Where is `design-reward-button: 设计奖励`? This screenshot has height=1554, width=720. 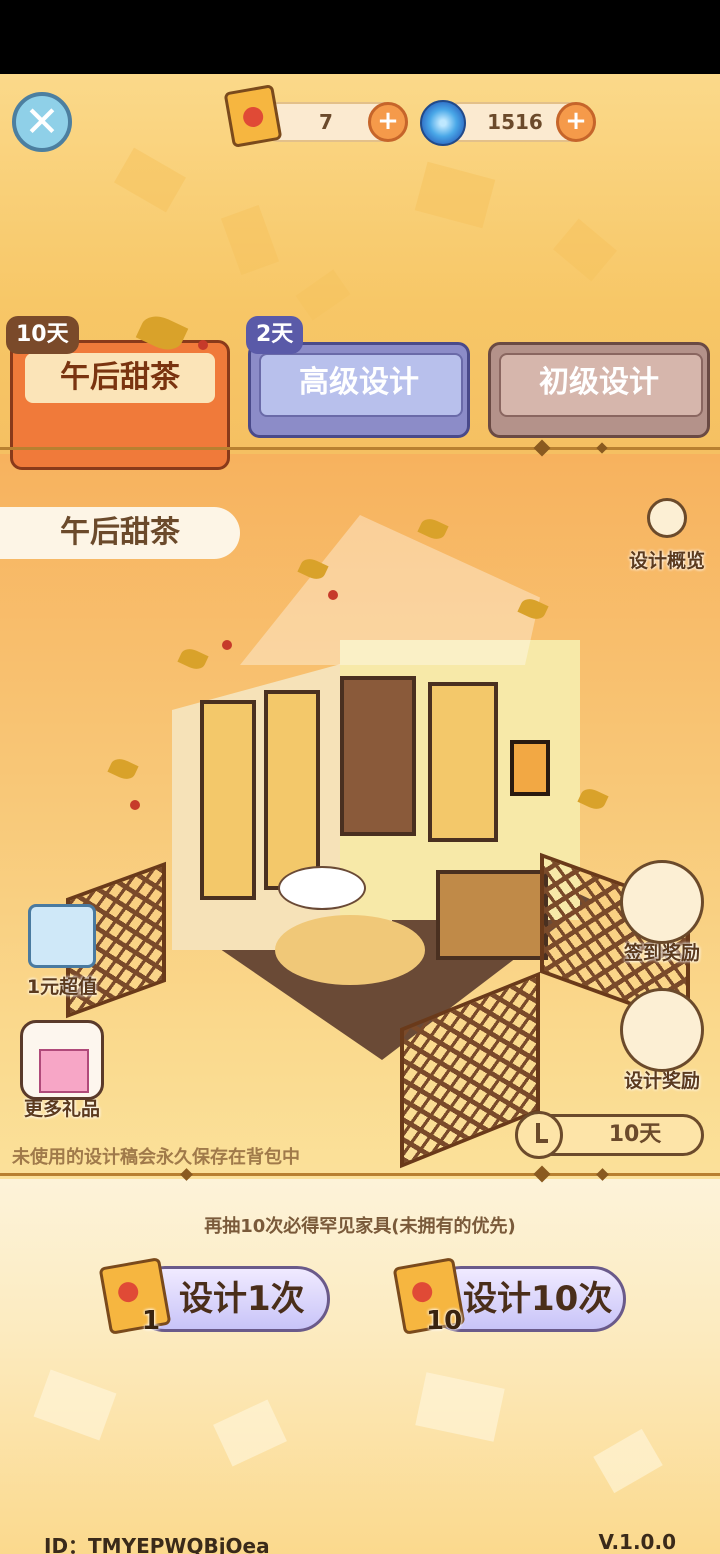 design-reward-button: 设计奖励 is located at coordinates (662, 1040).